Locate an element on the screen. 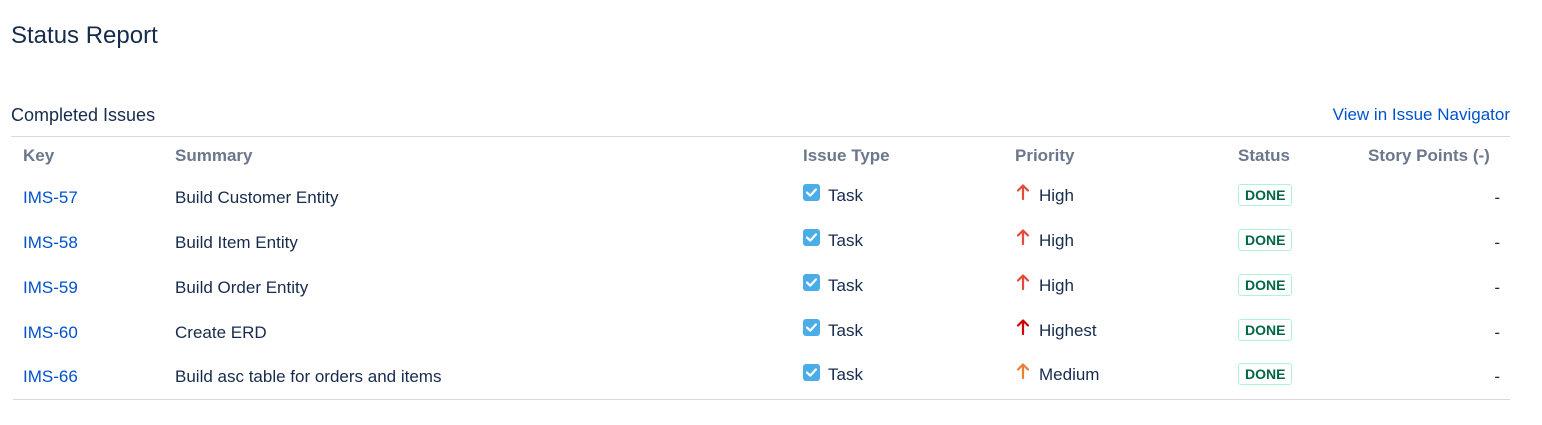  issue-summary: Build Order Entity is located at coordinates (242, 287).